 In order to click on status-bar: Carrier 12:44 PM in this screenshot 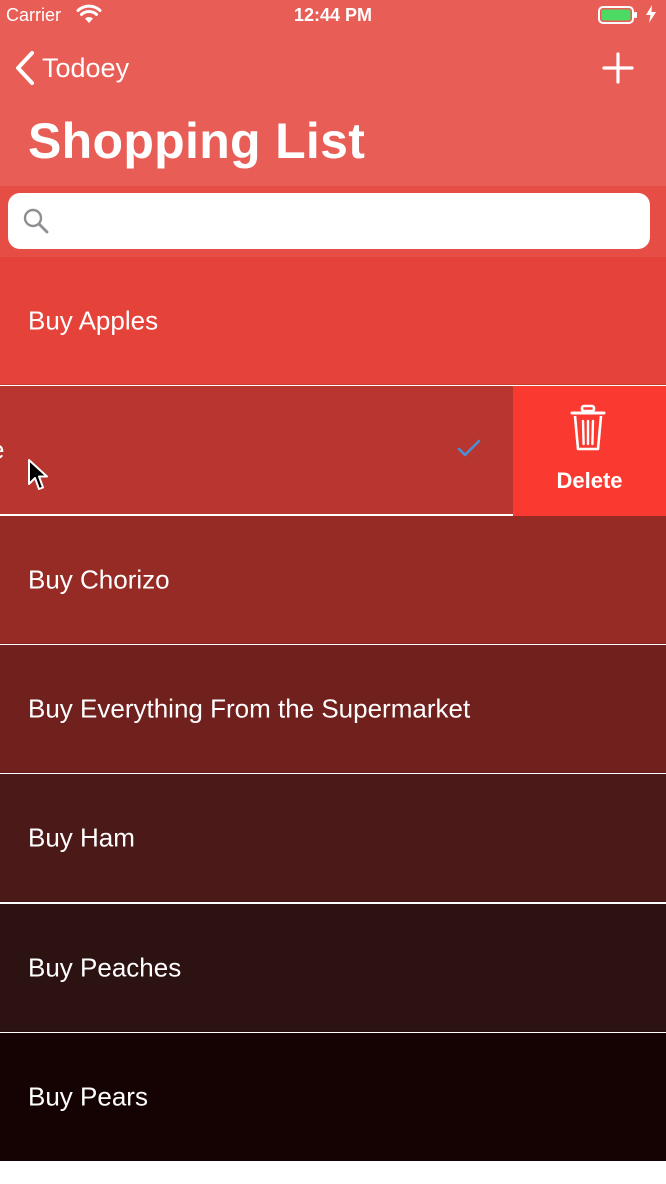, I will do `click(333, 16)`.